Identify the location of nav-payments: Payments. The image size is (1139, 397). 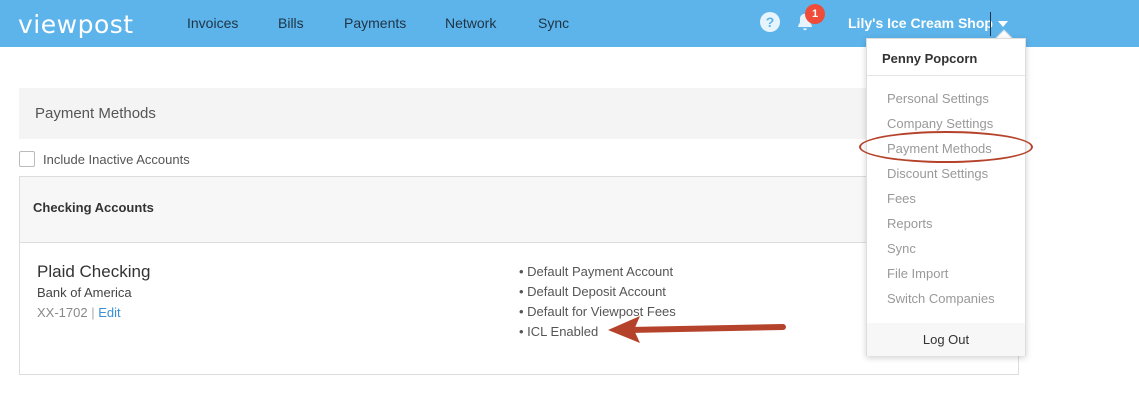
(375, 23).